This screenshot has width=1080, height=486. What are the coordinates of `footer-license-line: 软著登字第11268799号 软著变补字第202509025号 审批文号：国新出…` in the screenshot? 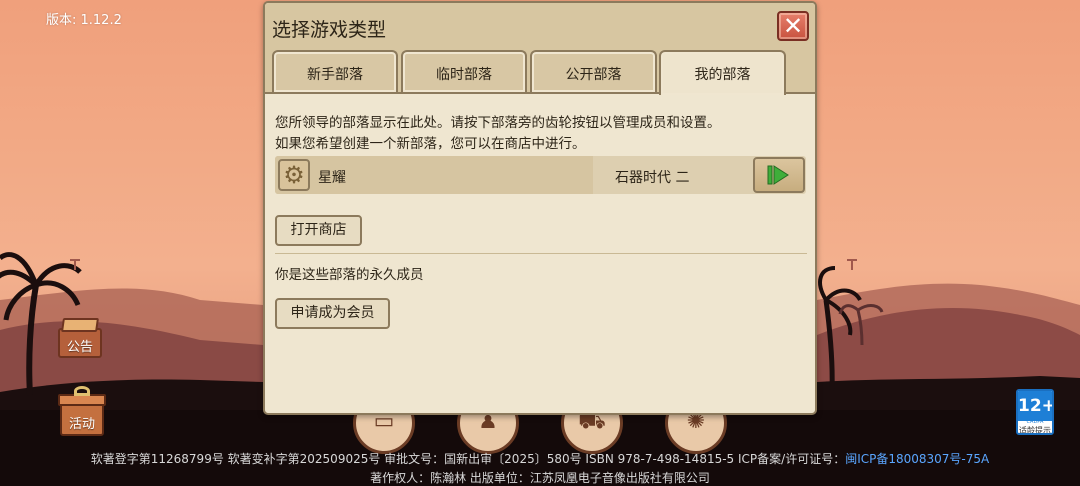 It's located at (540, 458).